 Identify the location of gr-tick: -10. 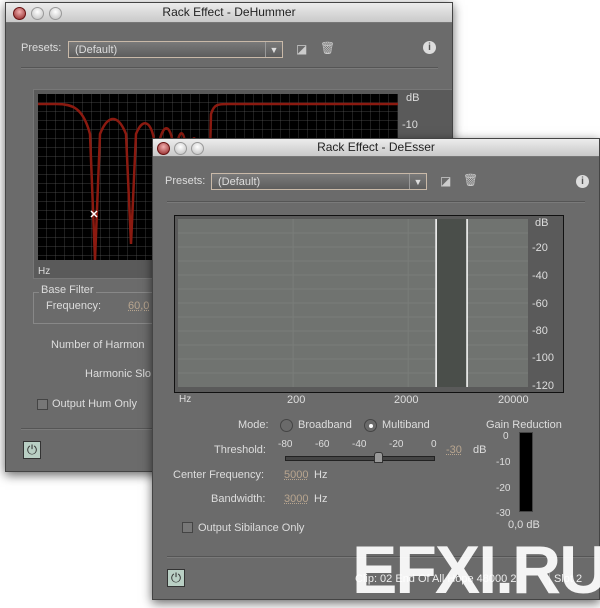
(503, 462).